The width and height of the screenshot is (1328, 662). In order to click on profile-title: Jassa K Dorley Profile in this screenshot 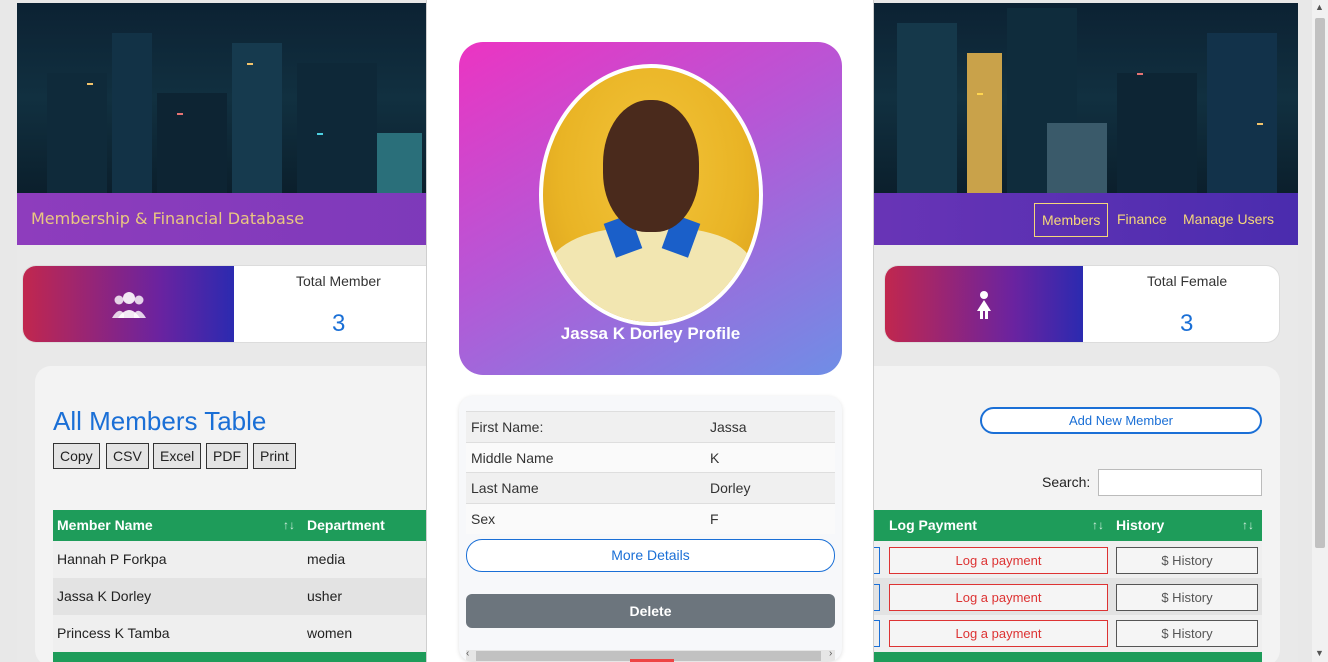, I will do `click(650, 333)`.